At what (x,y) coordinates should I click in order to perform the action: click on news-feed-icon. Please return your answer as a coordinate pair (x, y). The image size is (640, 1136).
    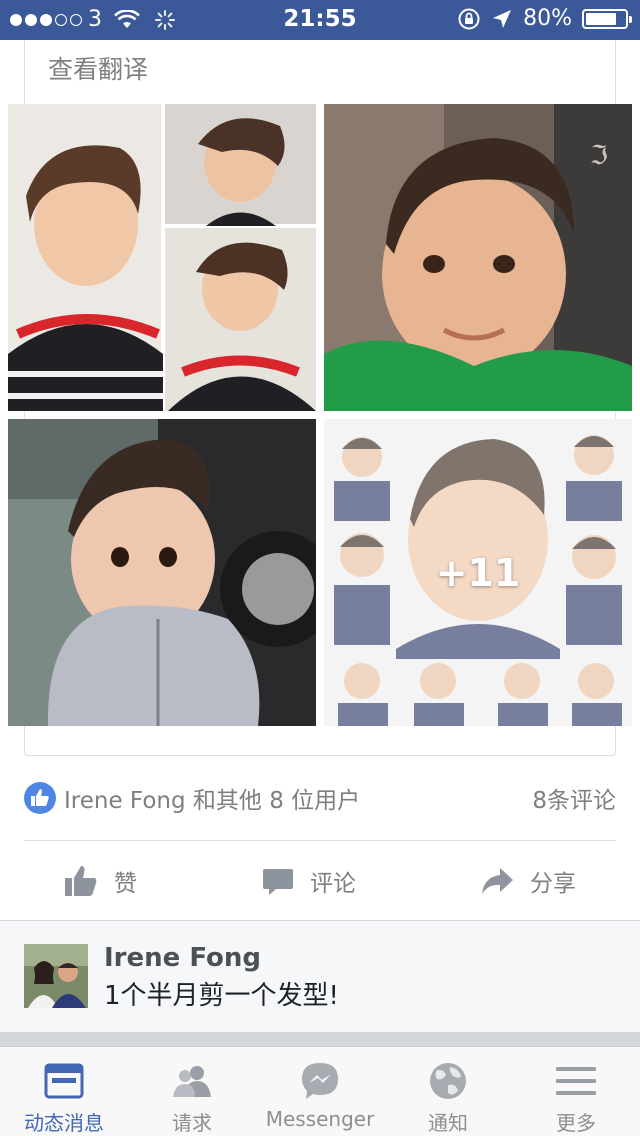
    Looking at the image, I should click on (64, 1081).